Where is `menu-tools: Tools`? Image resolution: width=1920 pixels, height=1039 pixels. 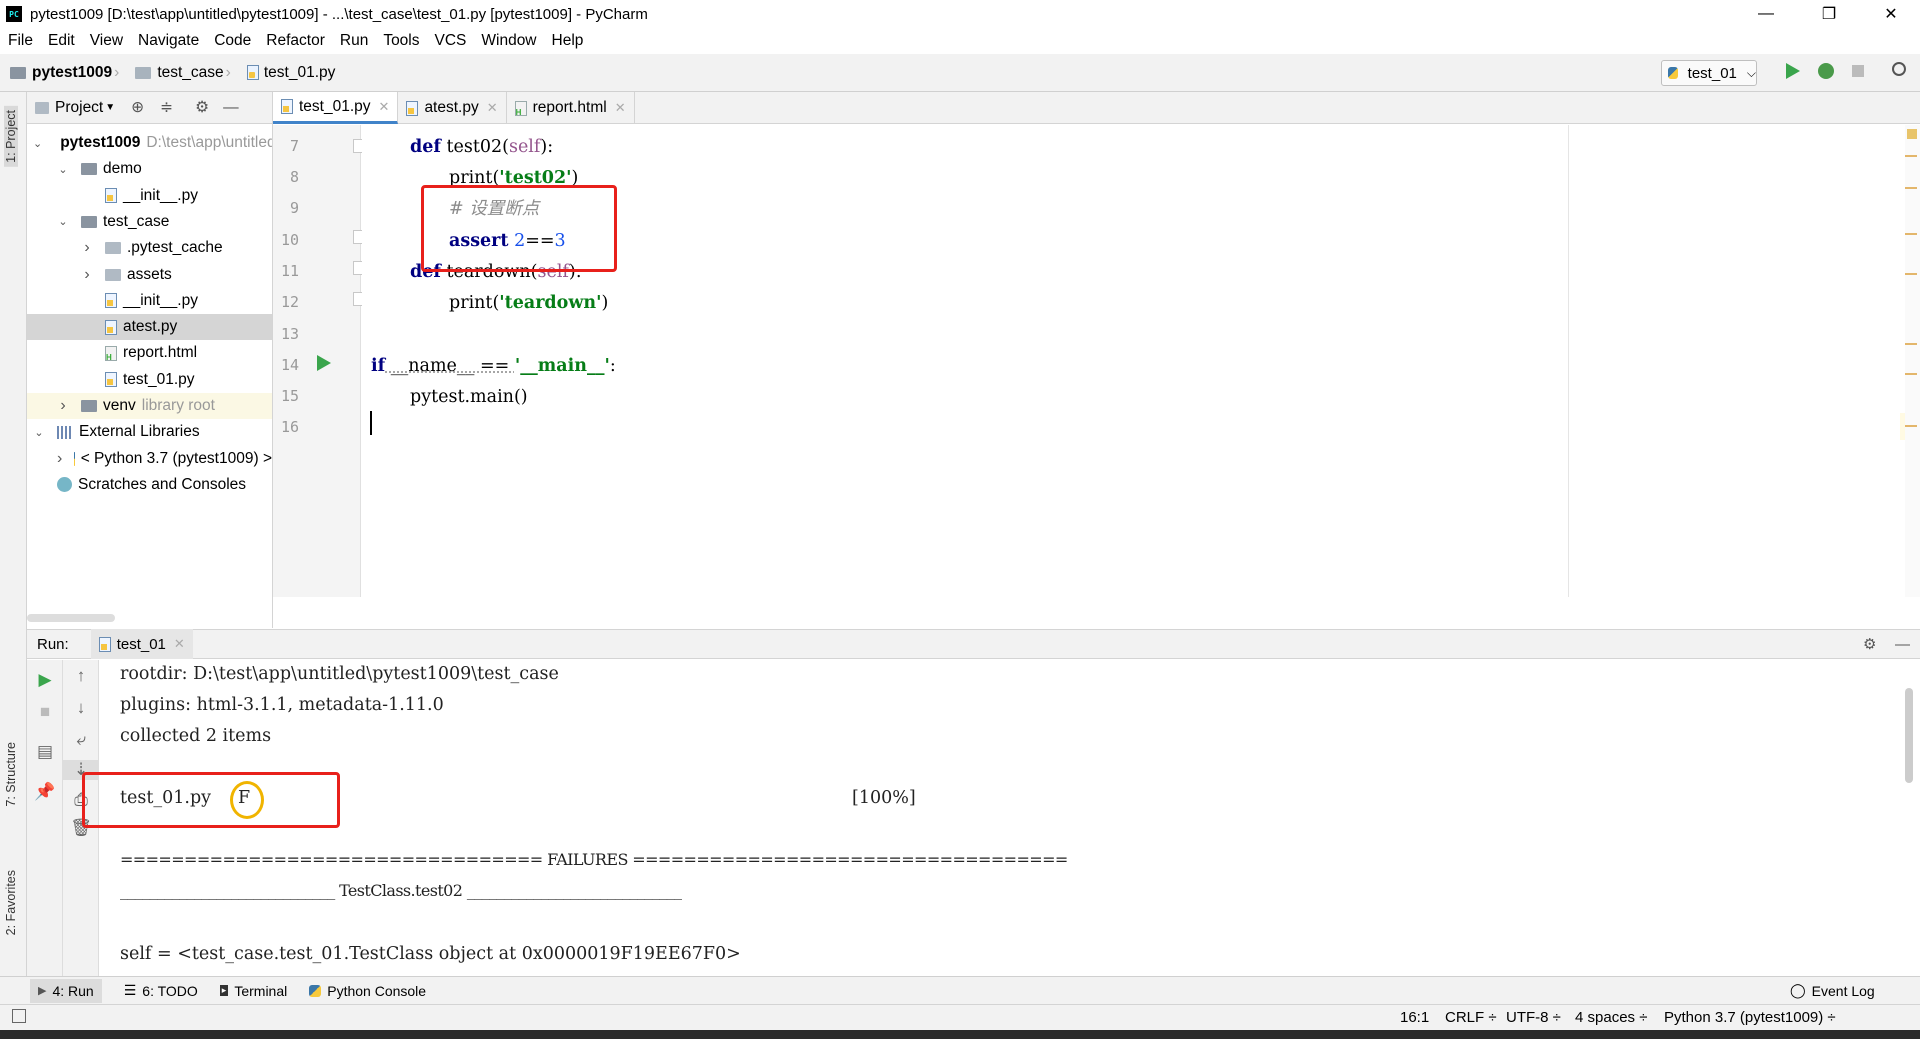
menu-tools: Tools is located at coordinates (401, 41).